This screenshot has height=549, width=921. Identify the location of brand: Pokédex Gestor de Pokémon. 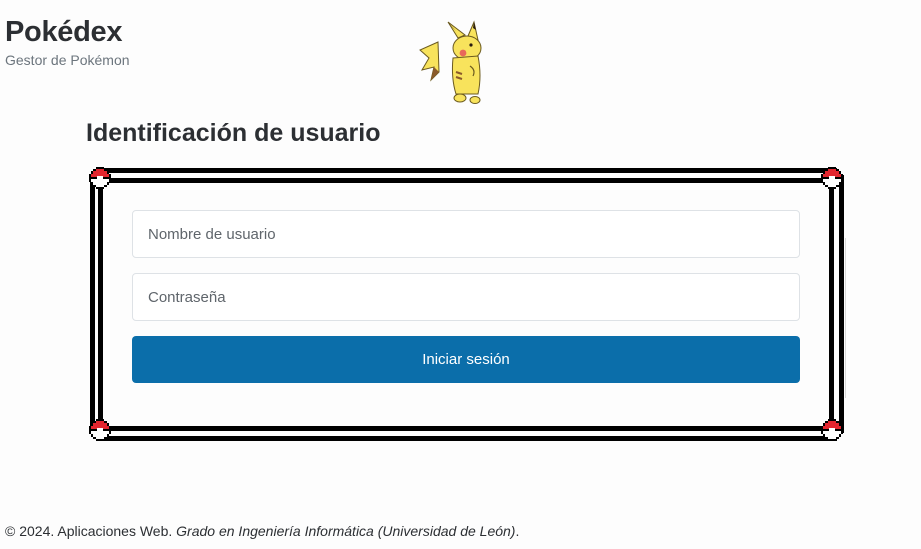
(67, 41).